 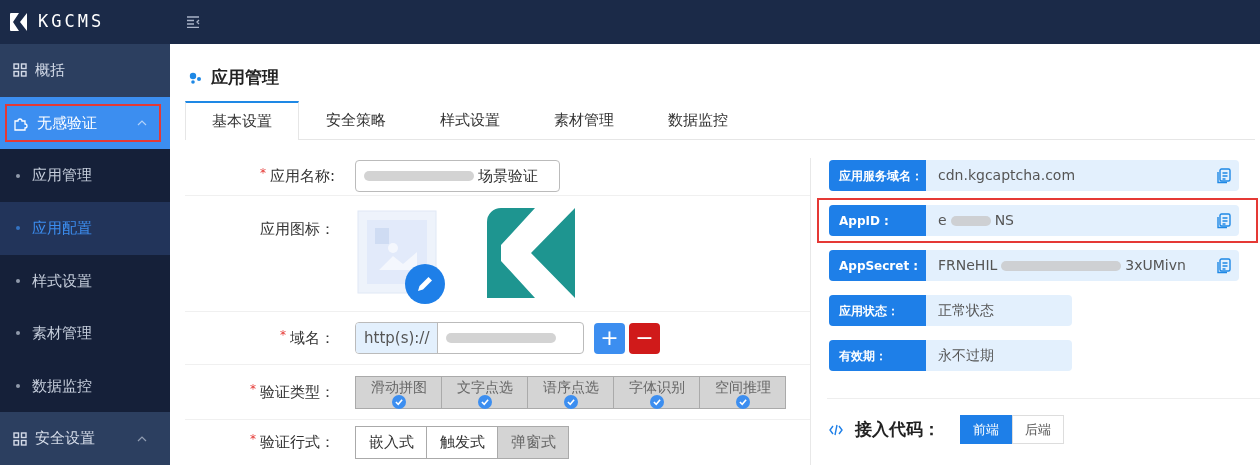 I want to click on type-toggle: 语序点选, so click(x=570, y=392).